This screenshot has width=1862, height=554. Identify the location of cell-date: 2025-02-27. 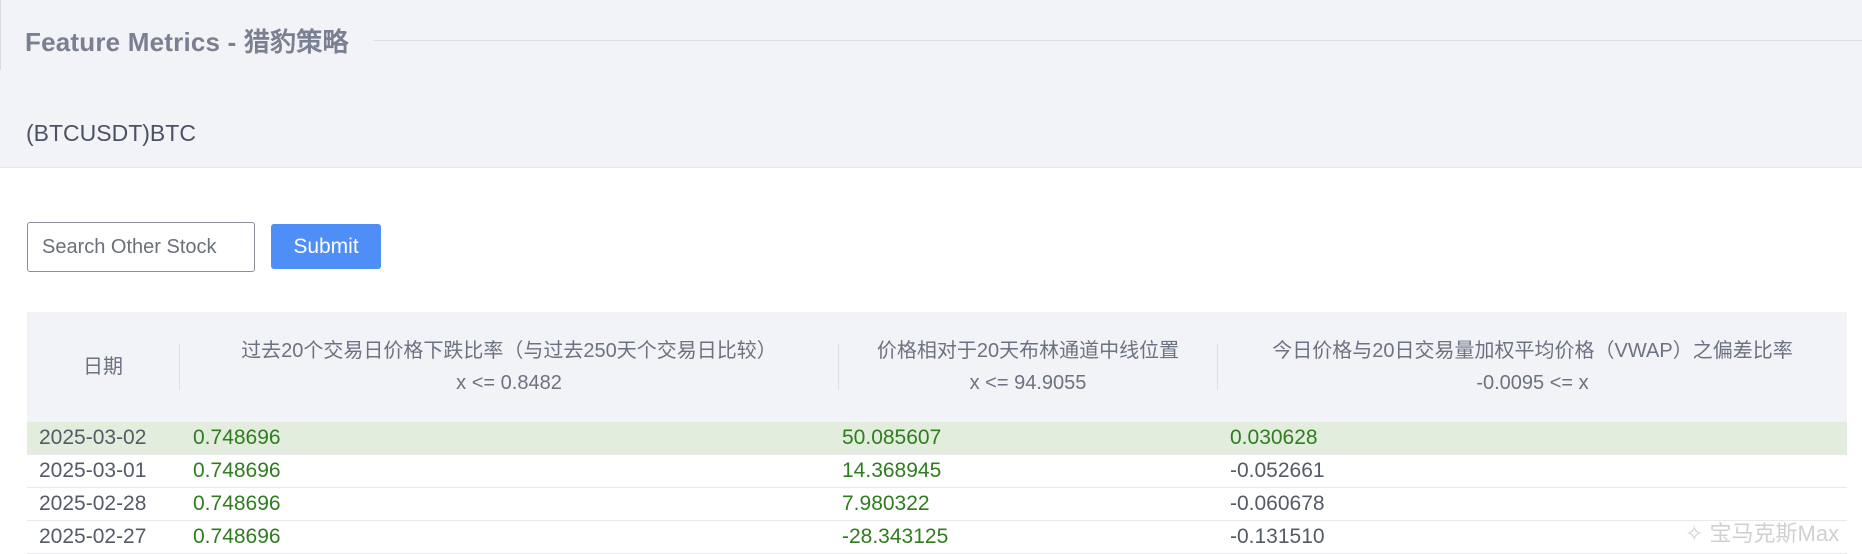
(93, 536).